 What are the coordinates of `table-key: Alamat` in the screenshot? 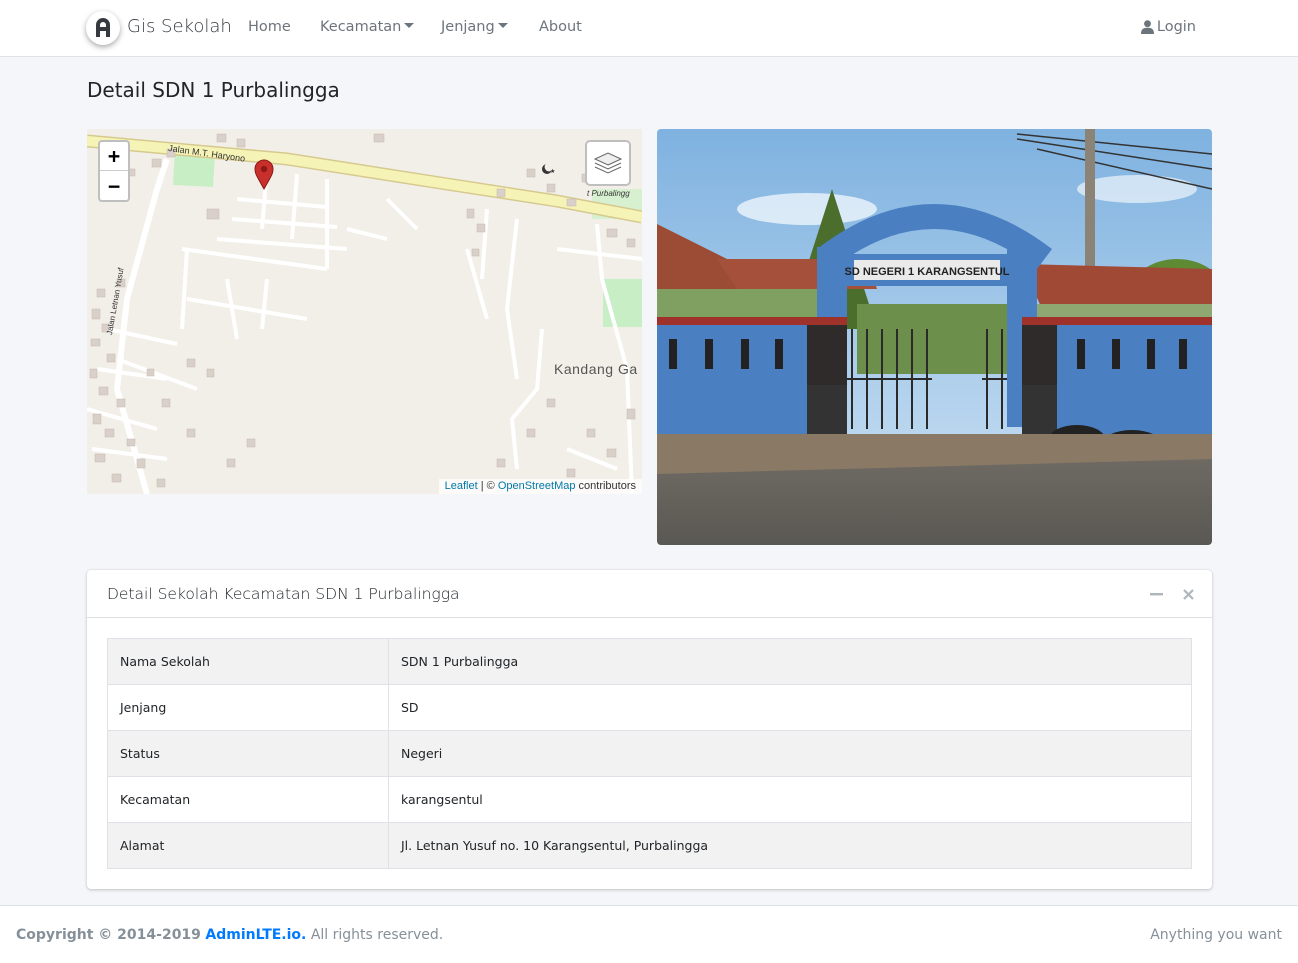 It's located at (248, 845).